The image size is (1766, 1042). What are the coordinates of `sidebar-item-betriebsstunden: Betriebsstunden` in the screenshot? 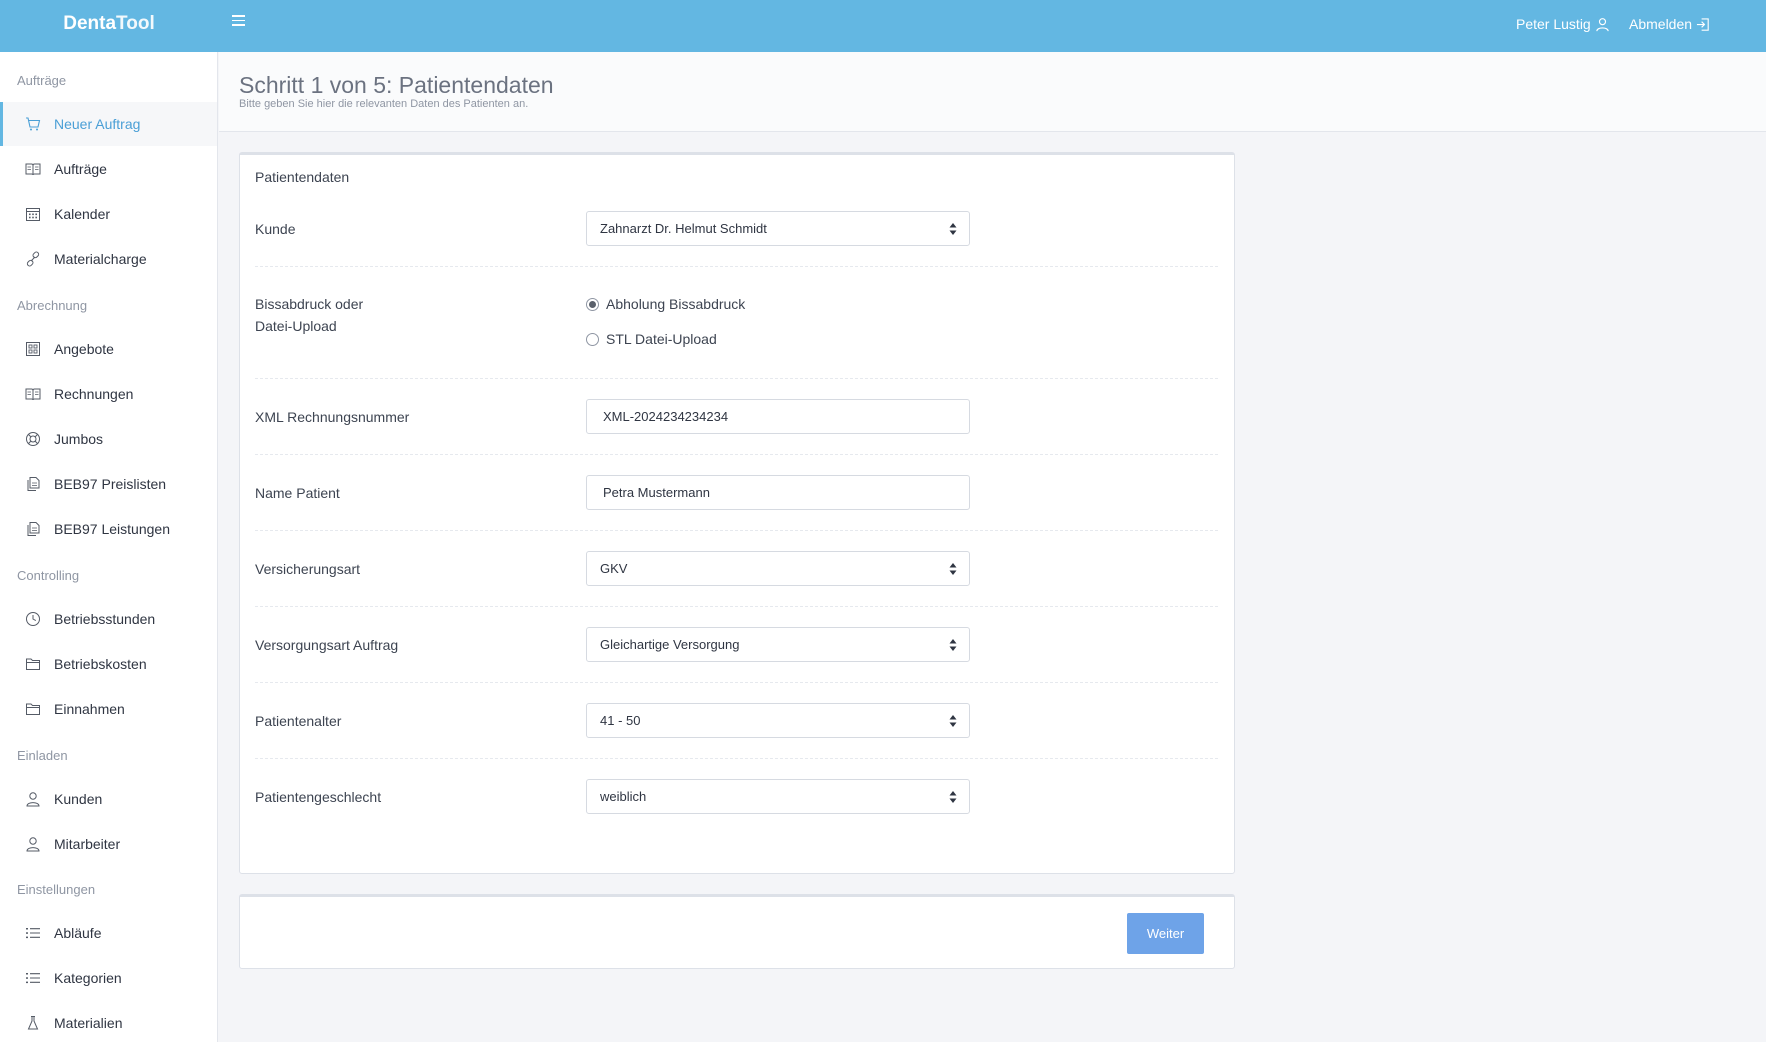 It's located at (108, 619).